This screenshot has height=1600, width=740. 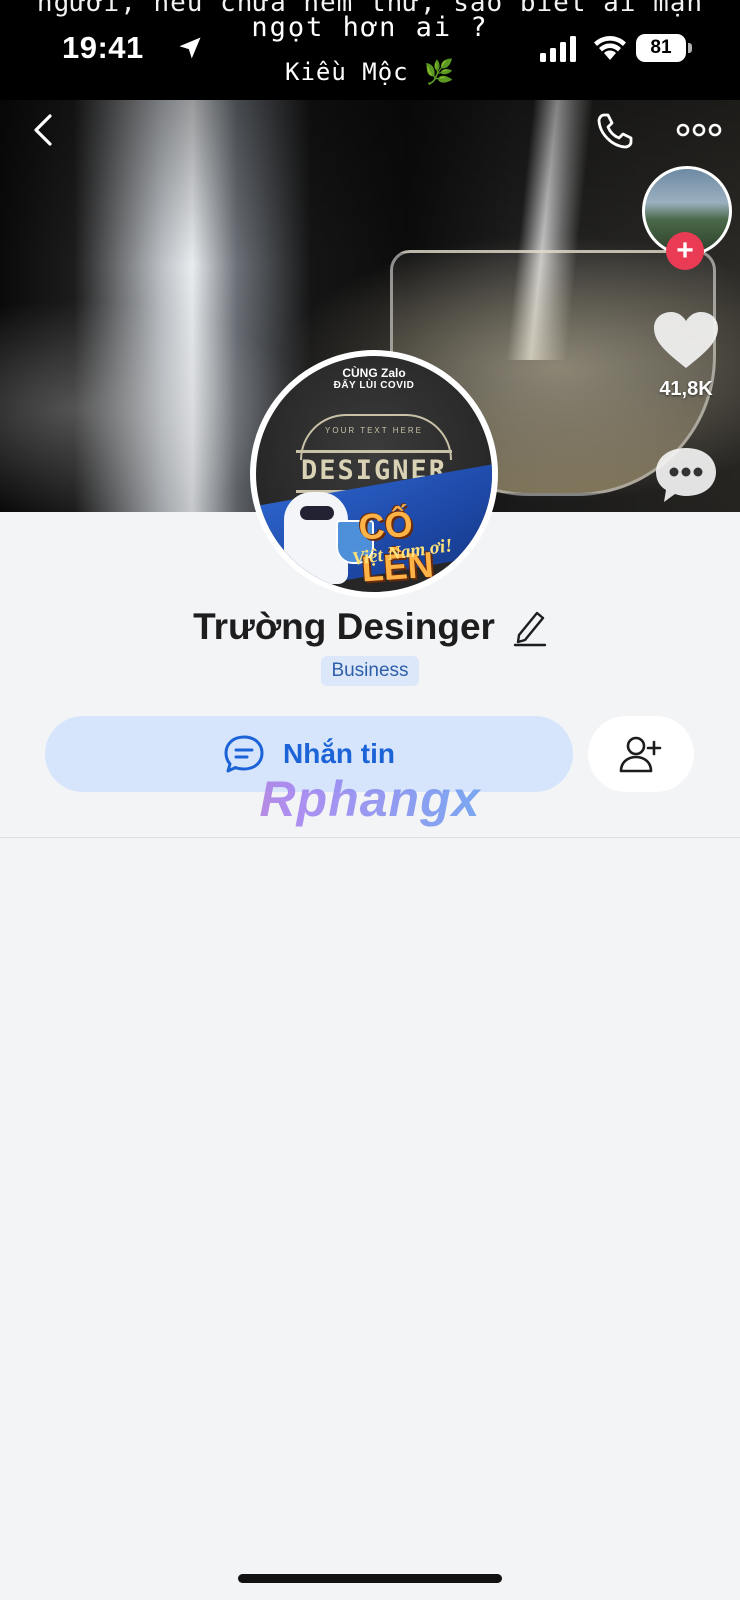 What do you see at coordinates (344, 626) in the screenshot?
I see `profile-name: Trường Desinger` at bounding box center [344, 626].